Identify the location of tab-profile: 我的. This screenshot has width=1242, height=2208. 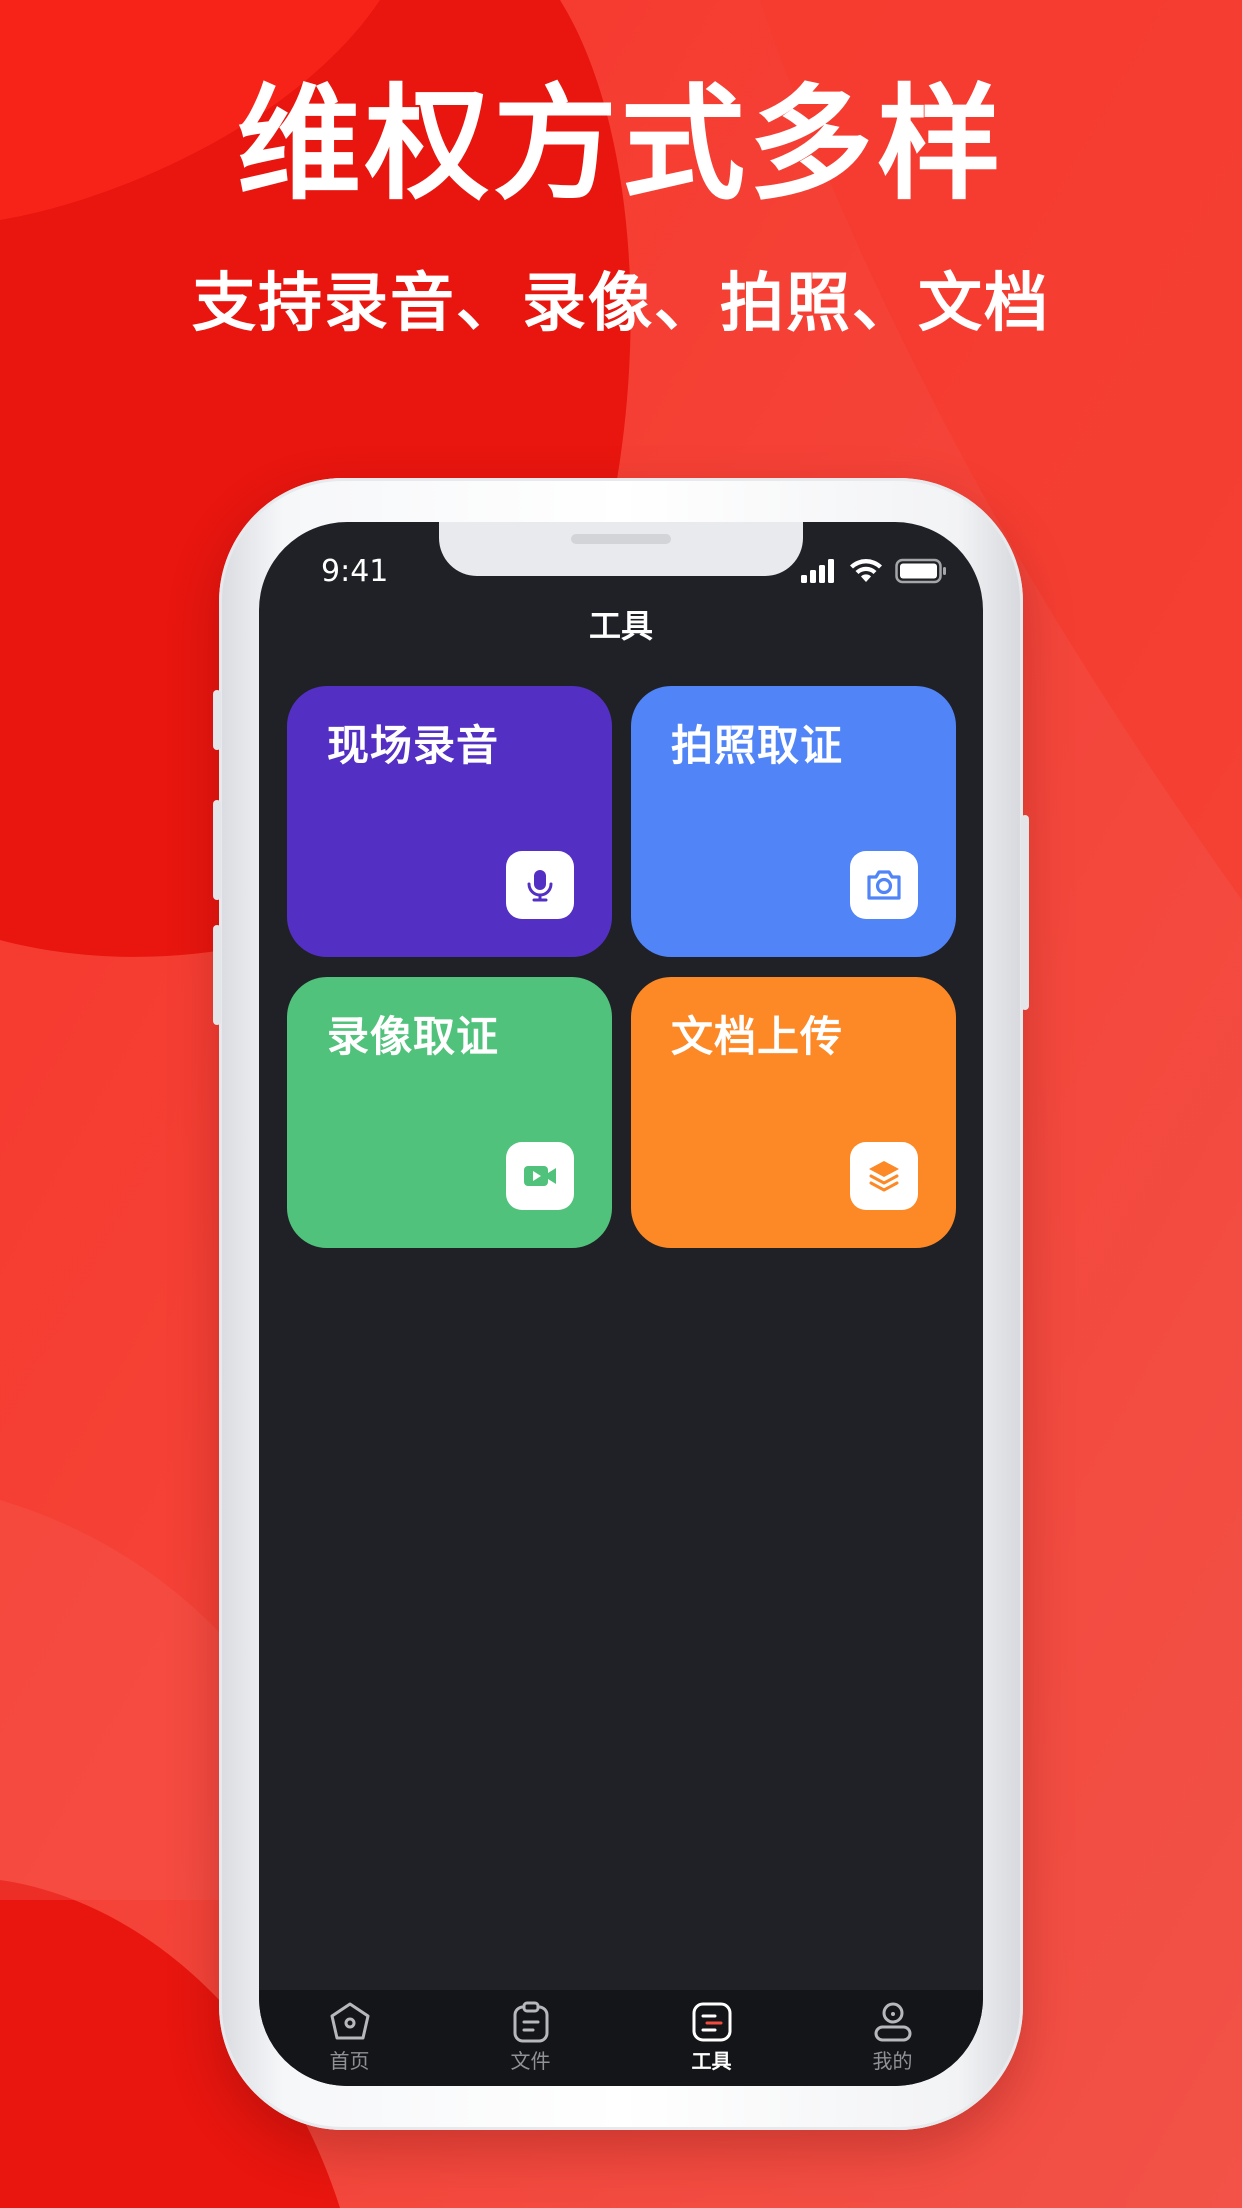
(892, 2038).